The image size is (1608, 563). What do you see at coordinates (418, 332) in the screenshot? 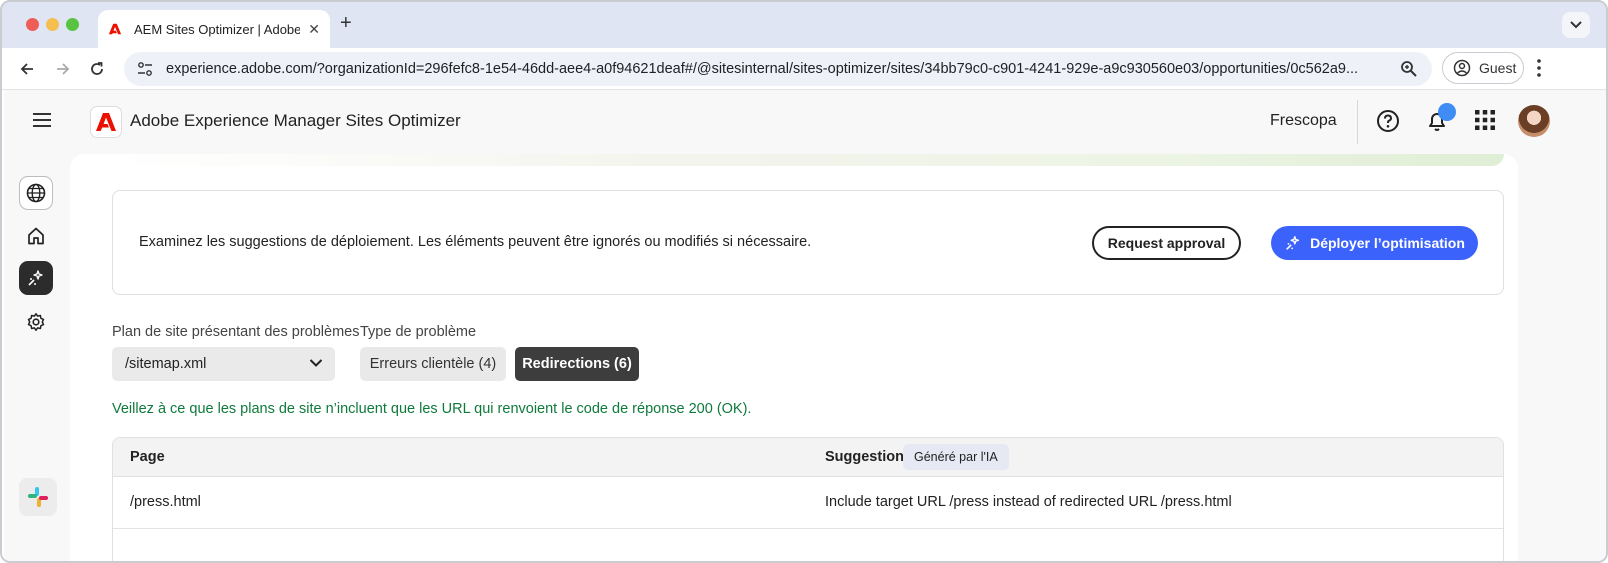
I see `issue-type-label: Type de problème` at bounding box center [418, 332].